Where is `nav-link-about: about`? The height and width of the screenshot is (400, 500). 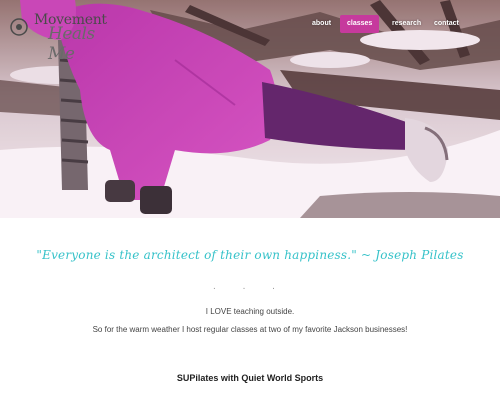 nav-link-about: about is located at coordinates (321, 24).